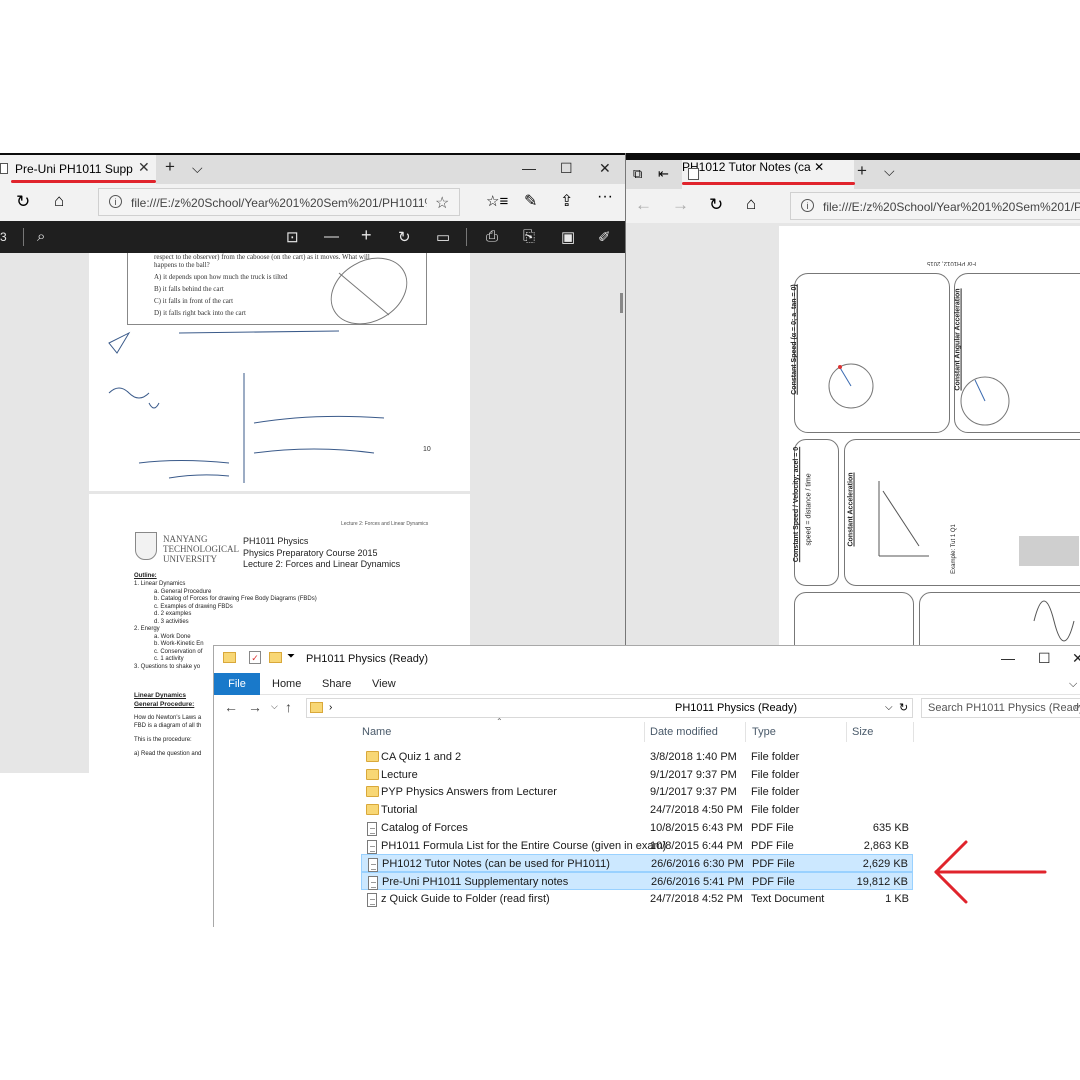  Describe the element at coordinates (530, 201) in the screenshot. I see `pen-icon: ✎` at that location.